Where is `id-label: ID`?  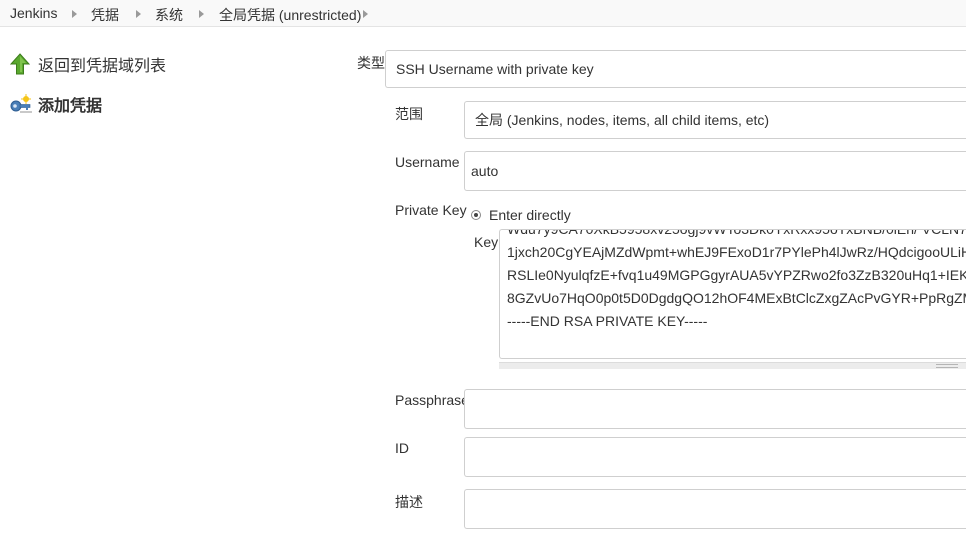
id-label: ID is located at coordinates (402, 448).